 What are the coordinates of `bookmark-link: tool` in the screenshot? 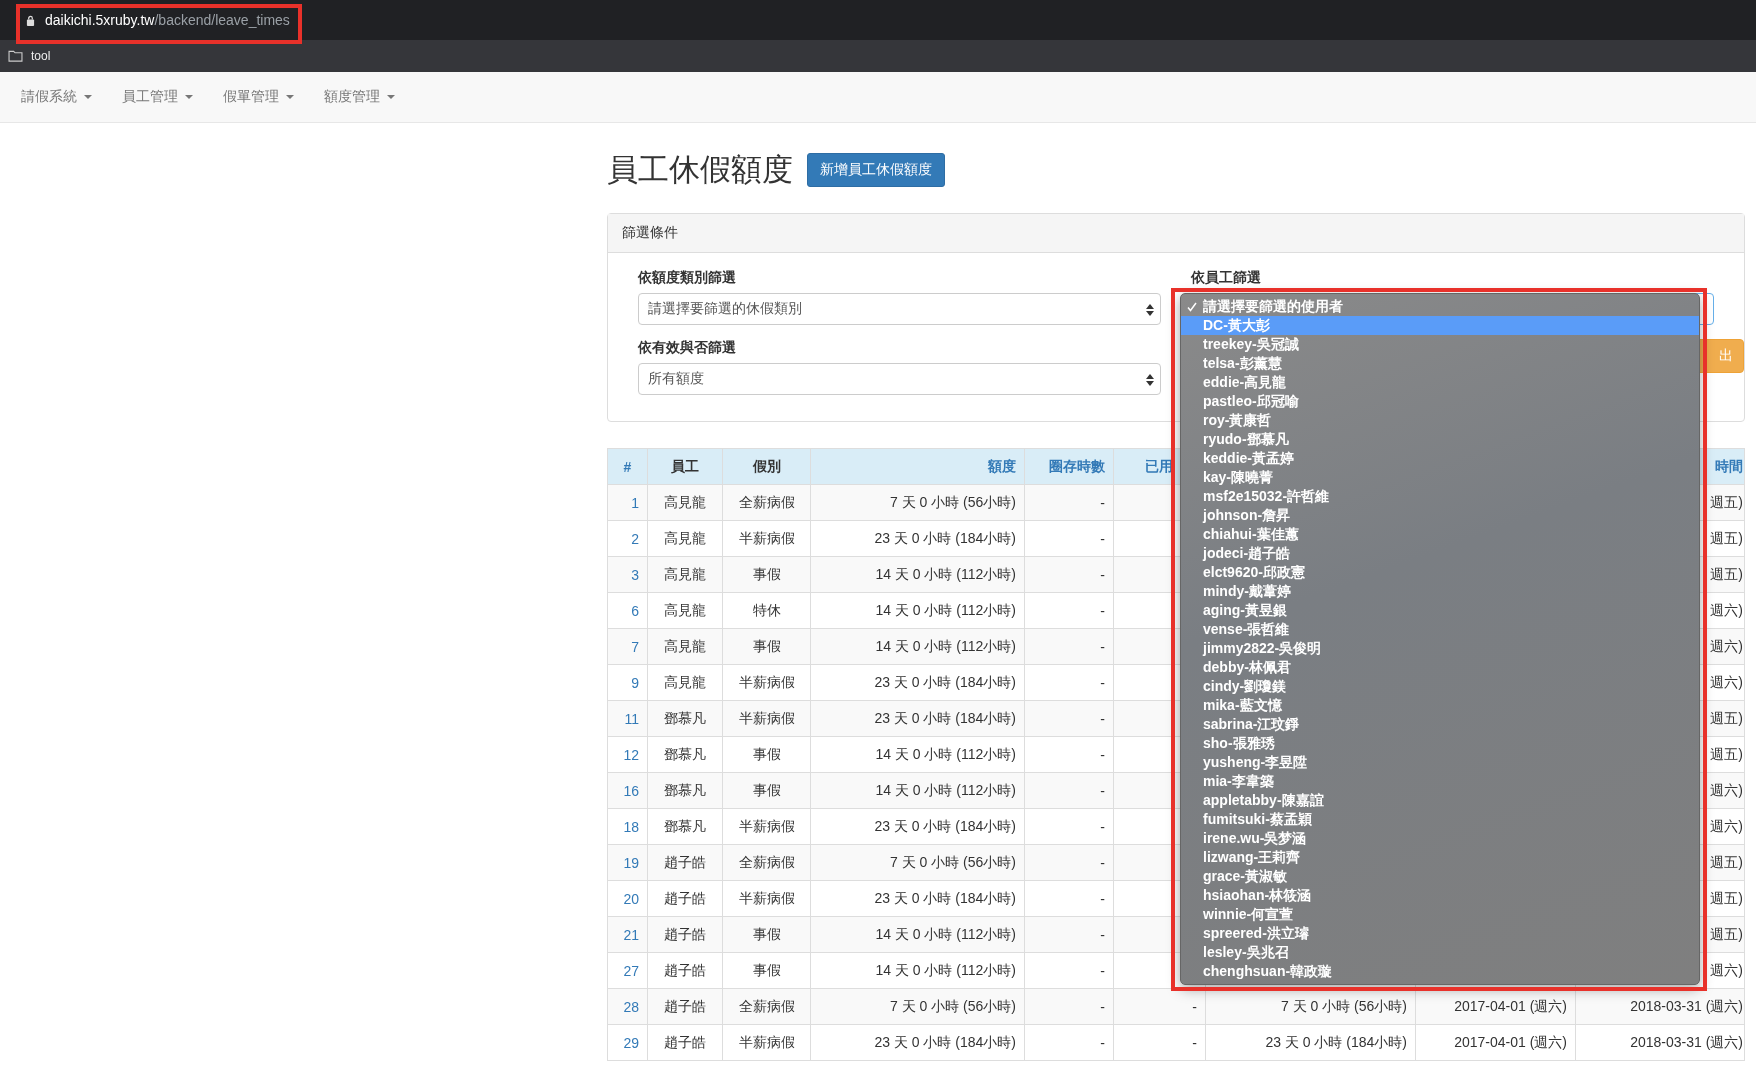 It's located at (41, 56).